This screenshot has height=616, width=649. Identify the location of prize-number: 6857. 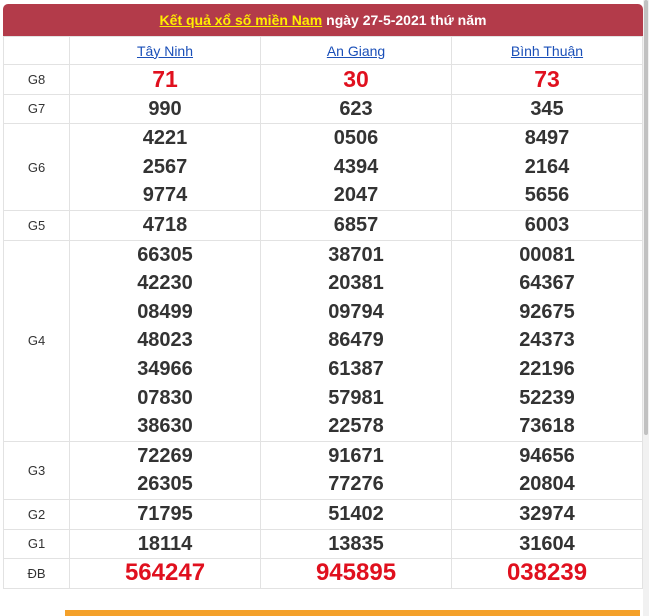
(356, 224).